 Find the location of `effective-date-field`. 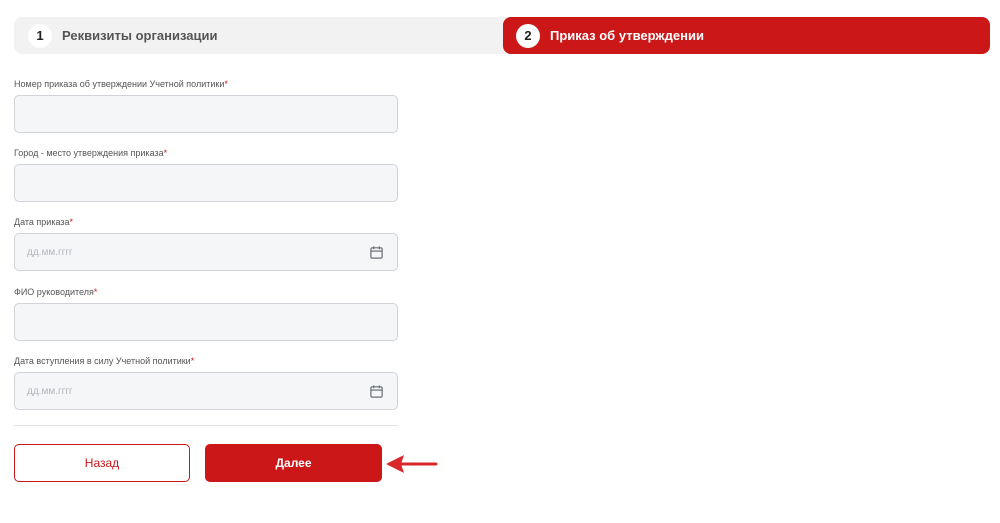

effective-date-field is located at coordinates (206, 391).